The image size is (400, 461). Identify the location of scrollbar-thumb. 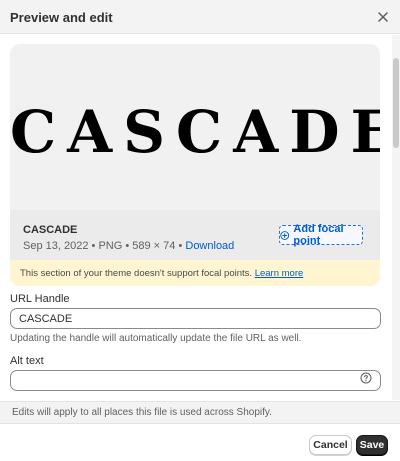
(396, 103).